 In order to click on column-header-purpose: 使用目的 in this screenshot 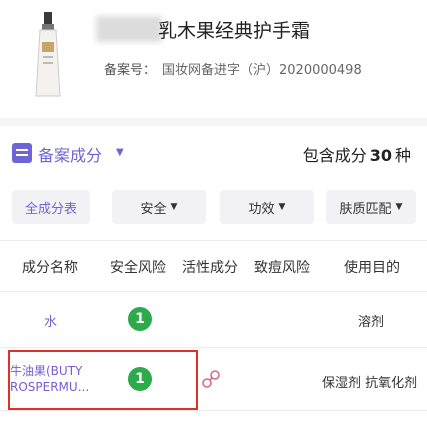, I will do `click(372, 268)`.